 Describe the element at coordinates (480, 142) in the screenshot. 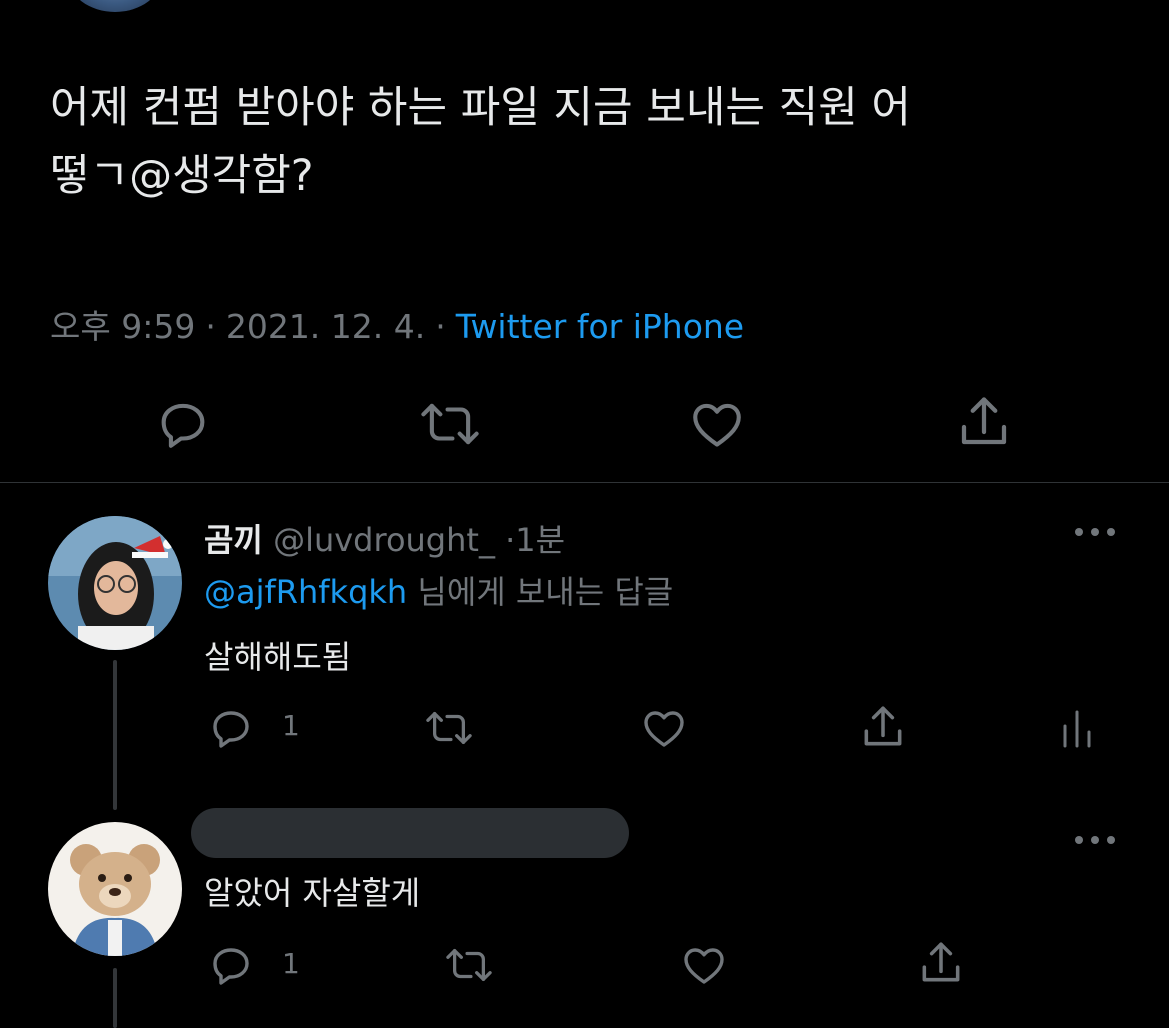

I see `tweet-text: 어제 컨펌 받아야 하는 파일 지금 보내는 직원 어 떻ㄱ@생각함?` at that location.